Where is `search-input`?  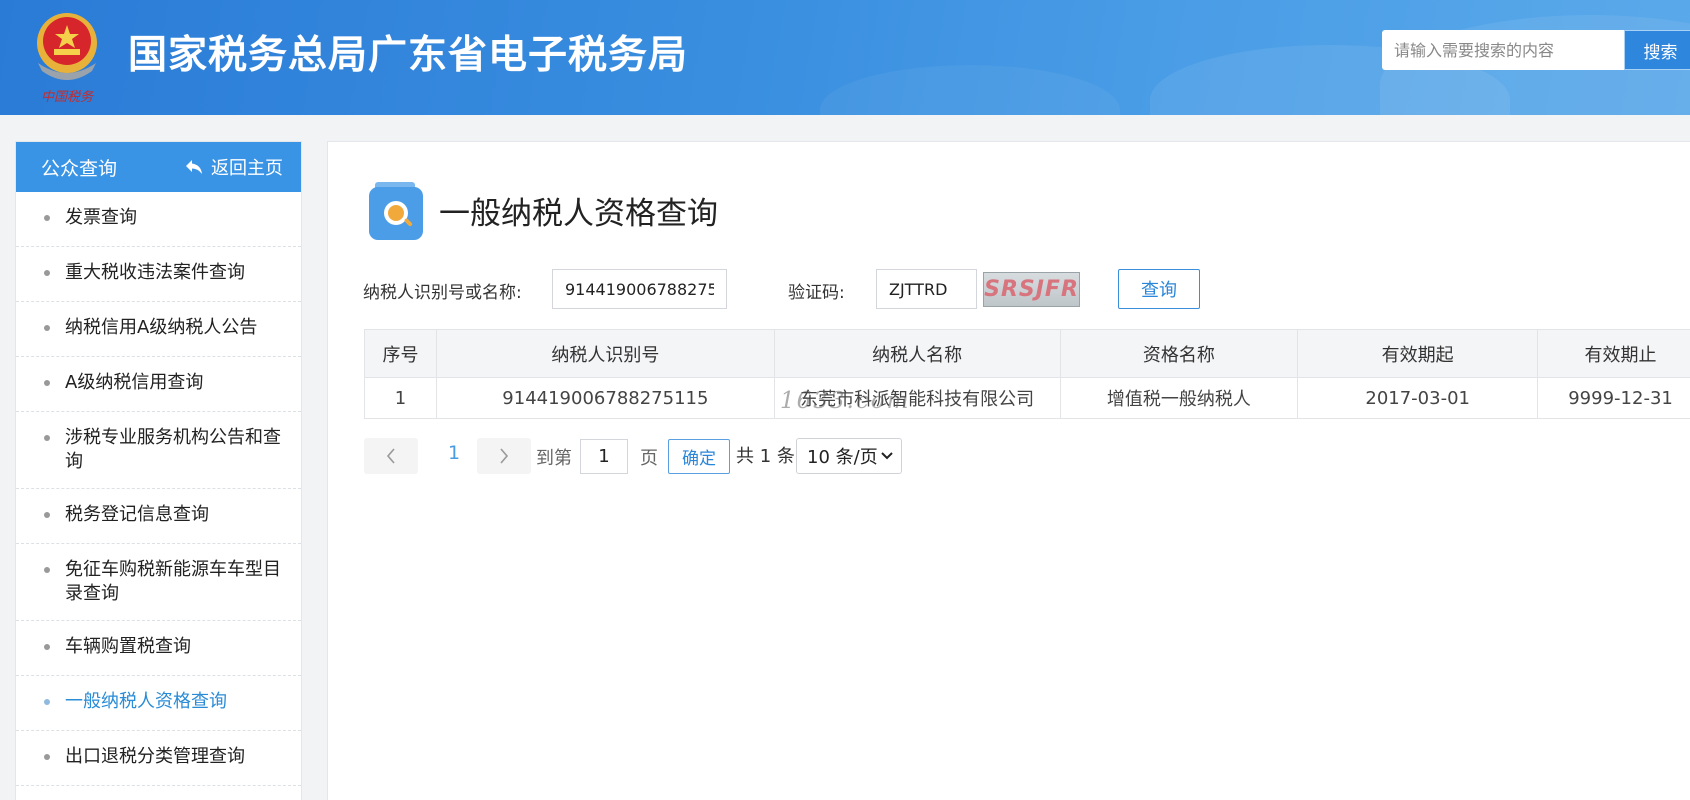 search-input is located at coordinates (1503, 50).